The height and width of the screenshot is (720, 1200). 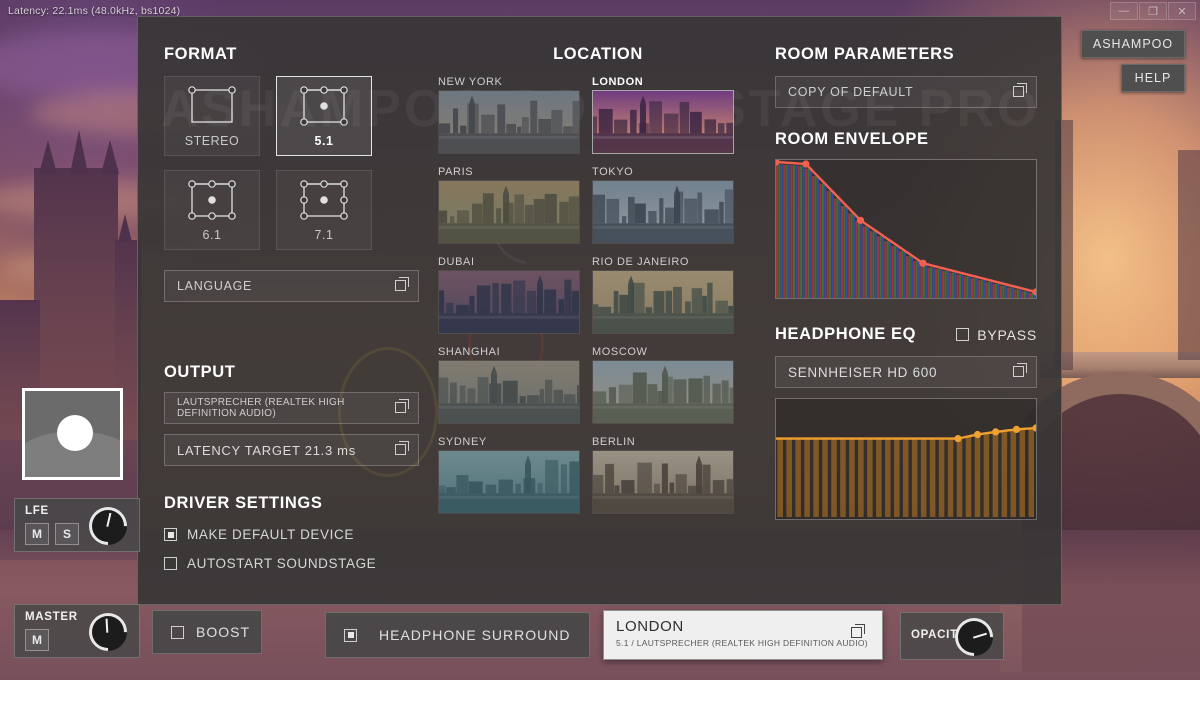 I want to click on maximize-icon: ❐, so click(x=1153, y=11).